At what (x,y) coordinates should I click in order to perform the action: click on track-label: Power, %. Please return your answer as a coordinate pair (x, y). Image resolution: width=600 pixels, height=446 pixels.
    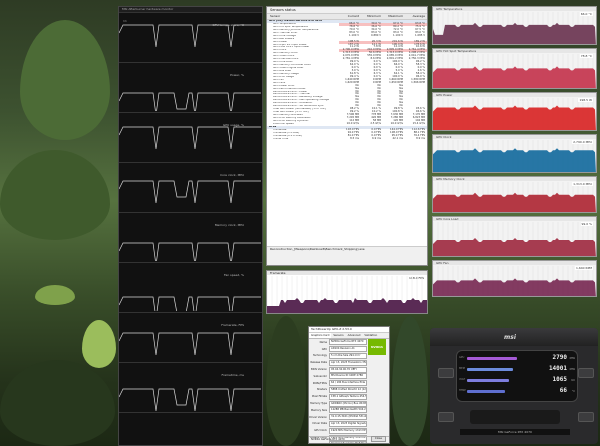
    Looking at the image, I should click on (237, 75).